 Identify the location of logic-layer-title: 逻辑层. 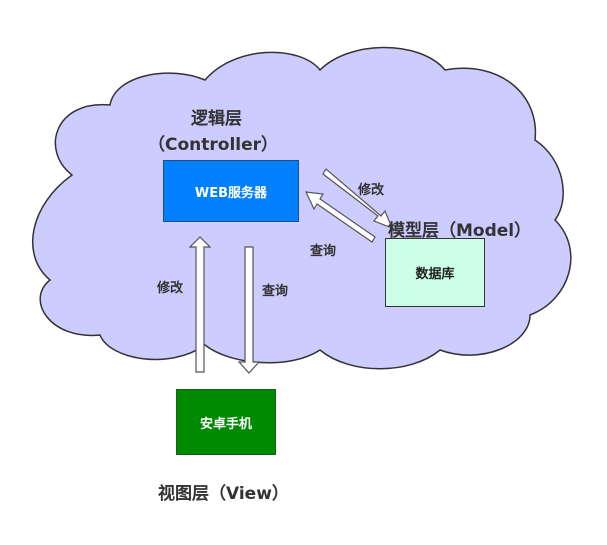
(216, 119).